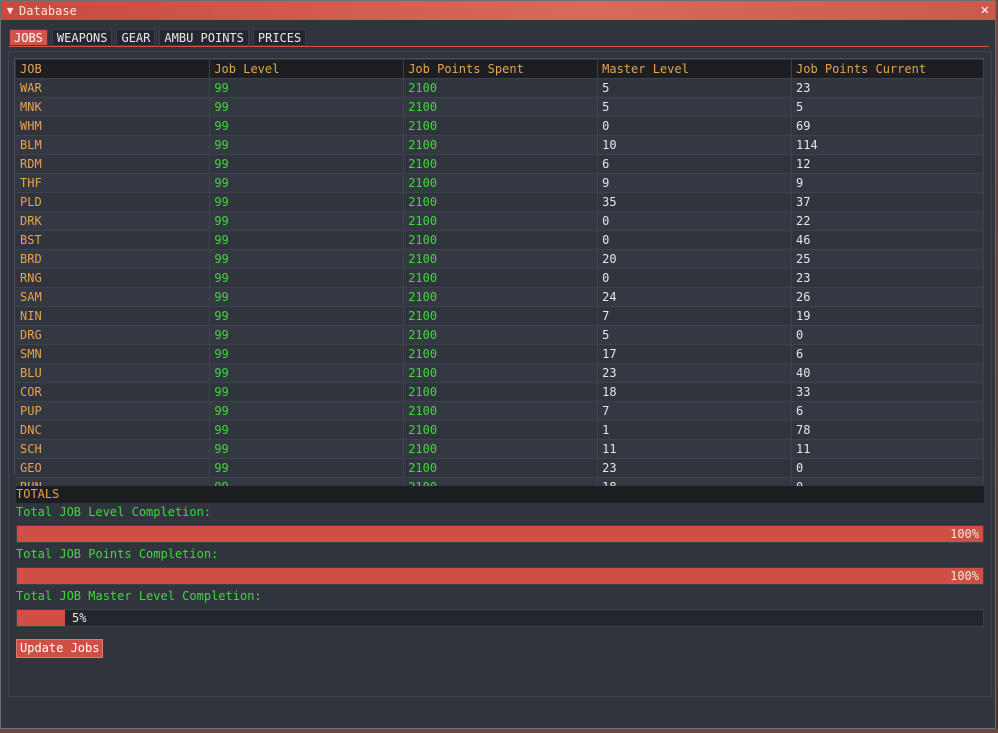  I want to click on table-row: RNG 99 2100 0 23, so click(500, 278).